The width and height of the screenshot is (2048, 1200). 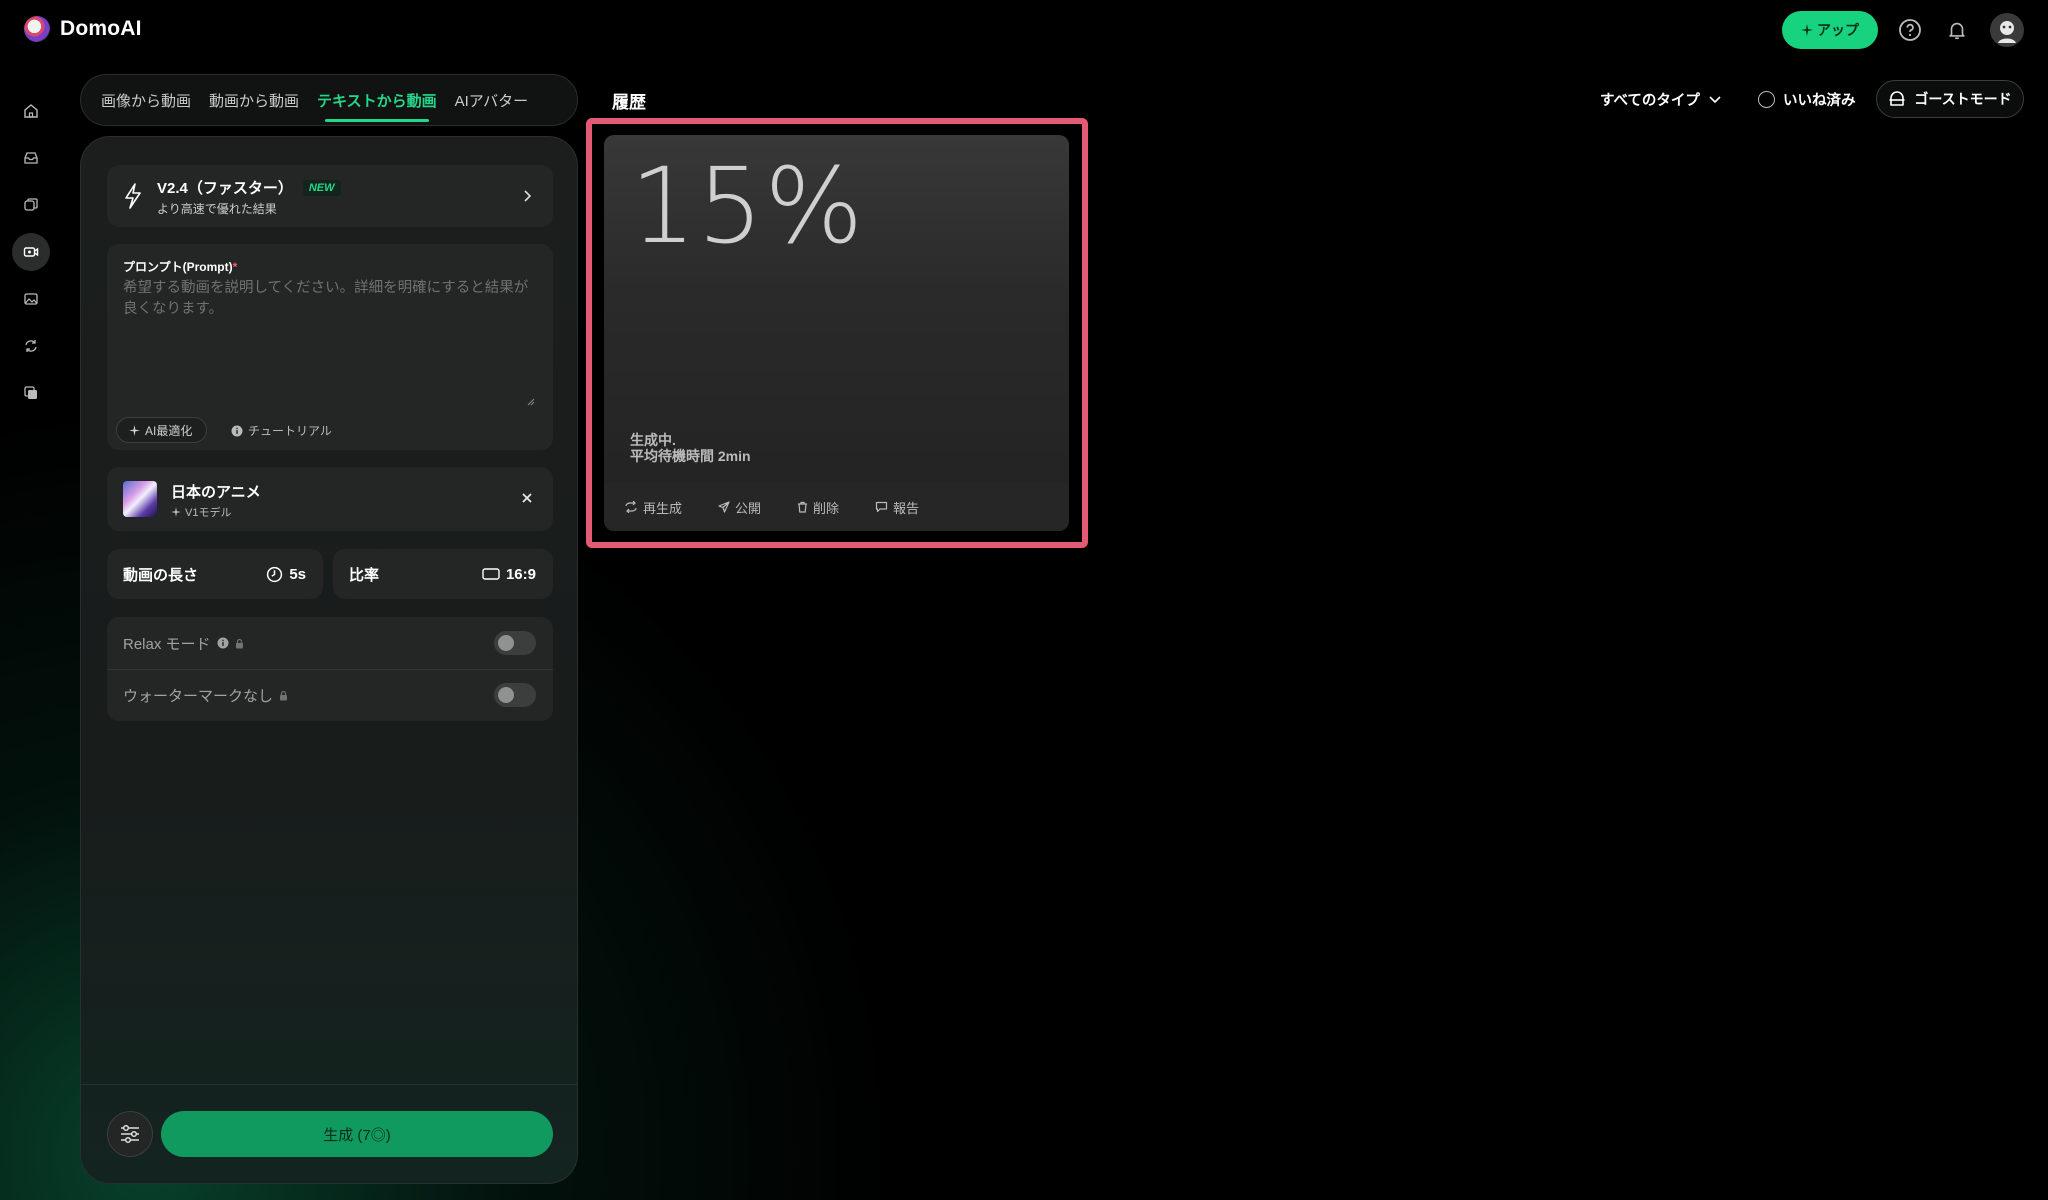 I want to click on ghost-mode-button: ゴーストモード, so click(x=1950, y=99).